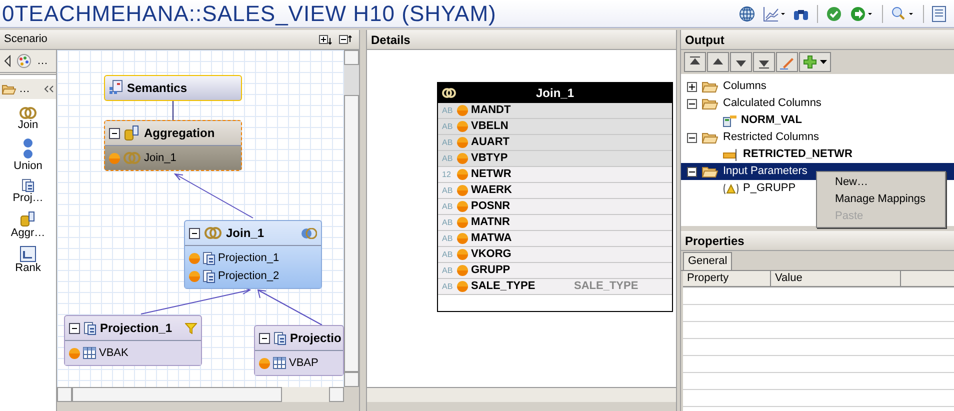 This screenshot has height=411, width=954. Describe the element at coordinates (491, 270) in the screenshot. I see `field-name: GRUPP` at that location.